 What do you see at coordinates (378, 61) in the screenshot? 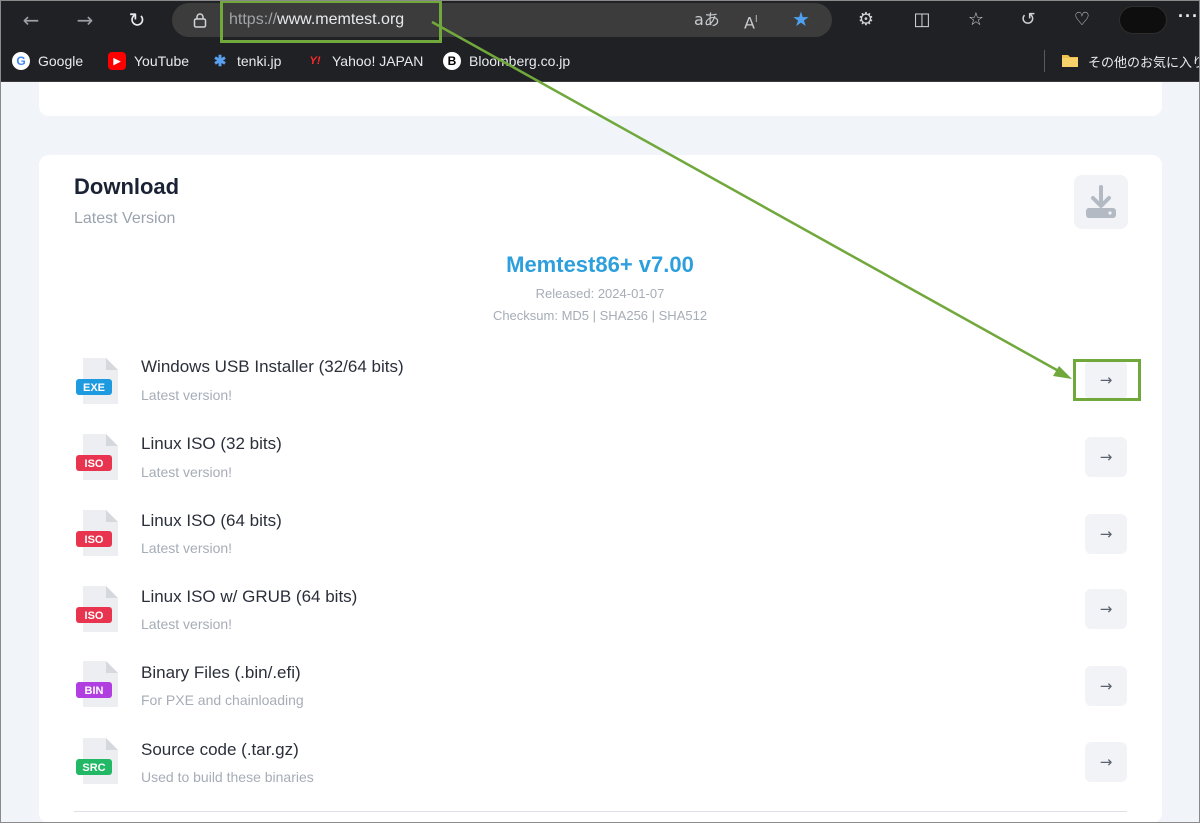
I see `bookmark-label: Yahoo! JAPAN` at bounding box center [378, 61].